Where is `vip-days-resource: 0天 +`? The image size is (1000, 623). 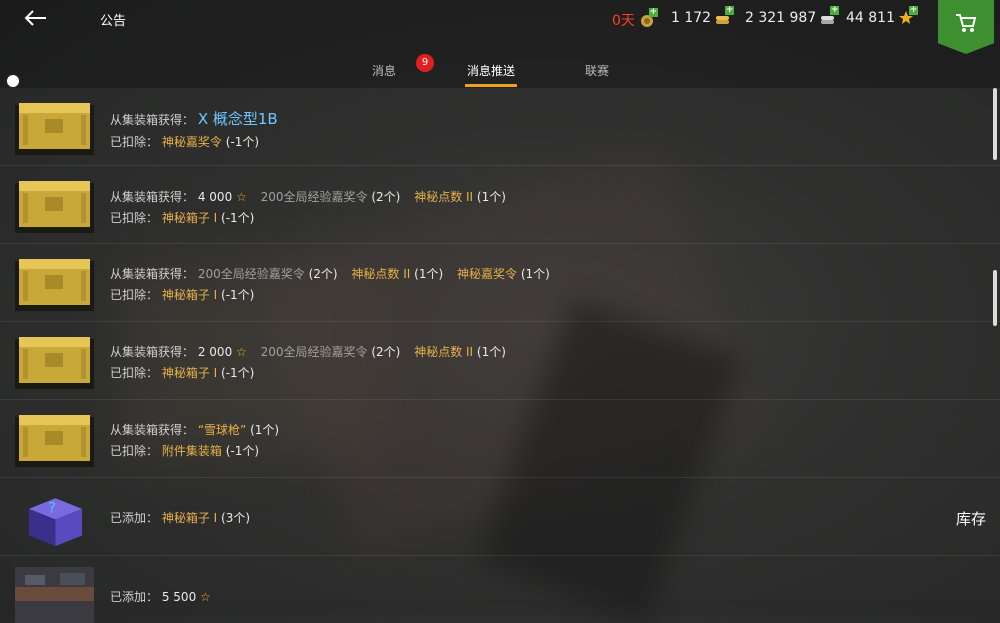 vip-days-resource: 0天 + is located at coordinates (635, 19).